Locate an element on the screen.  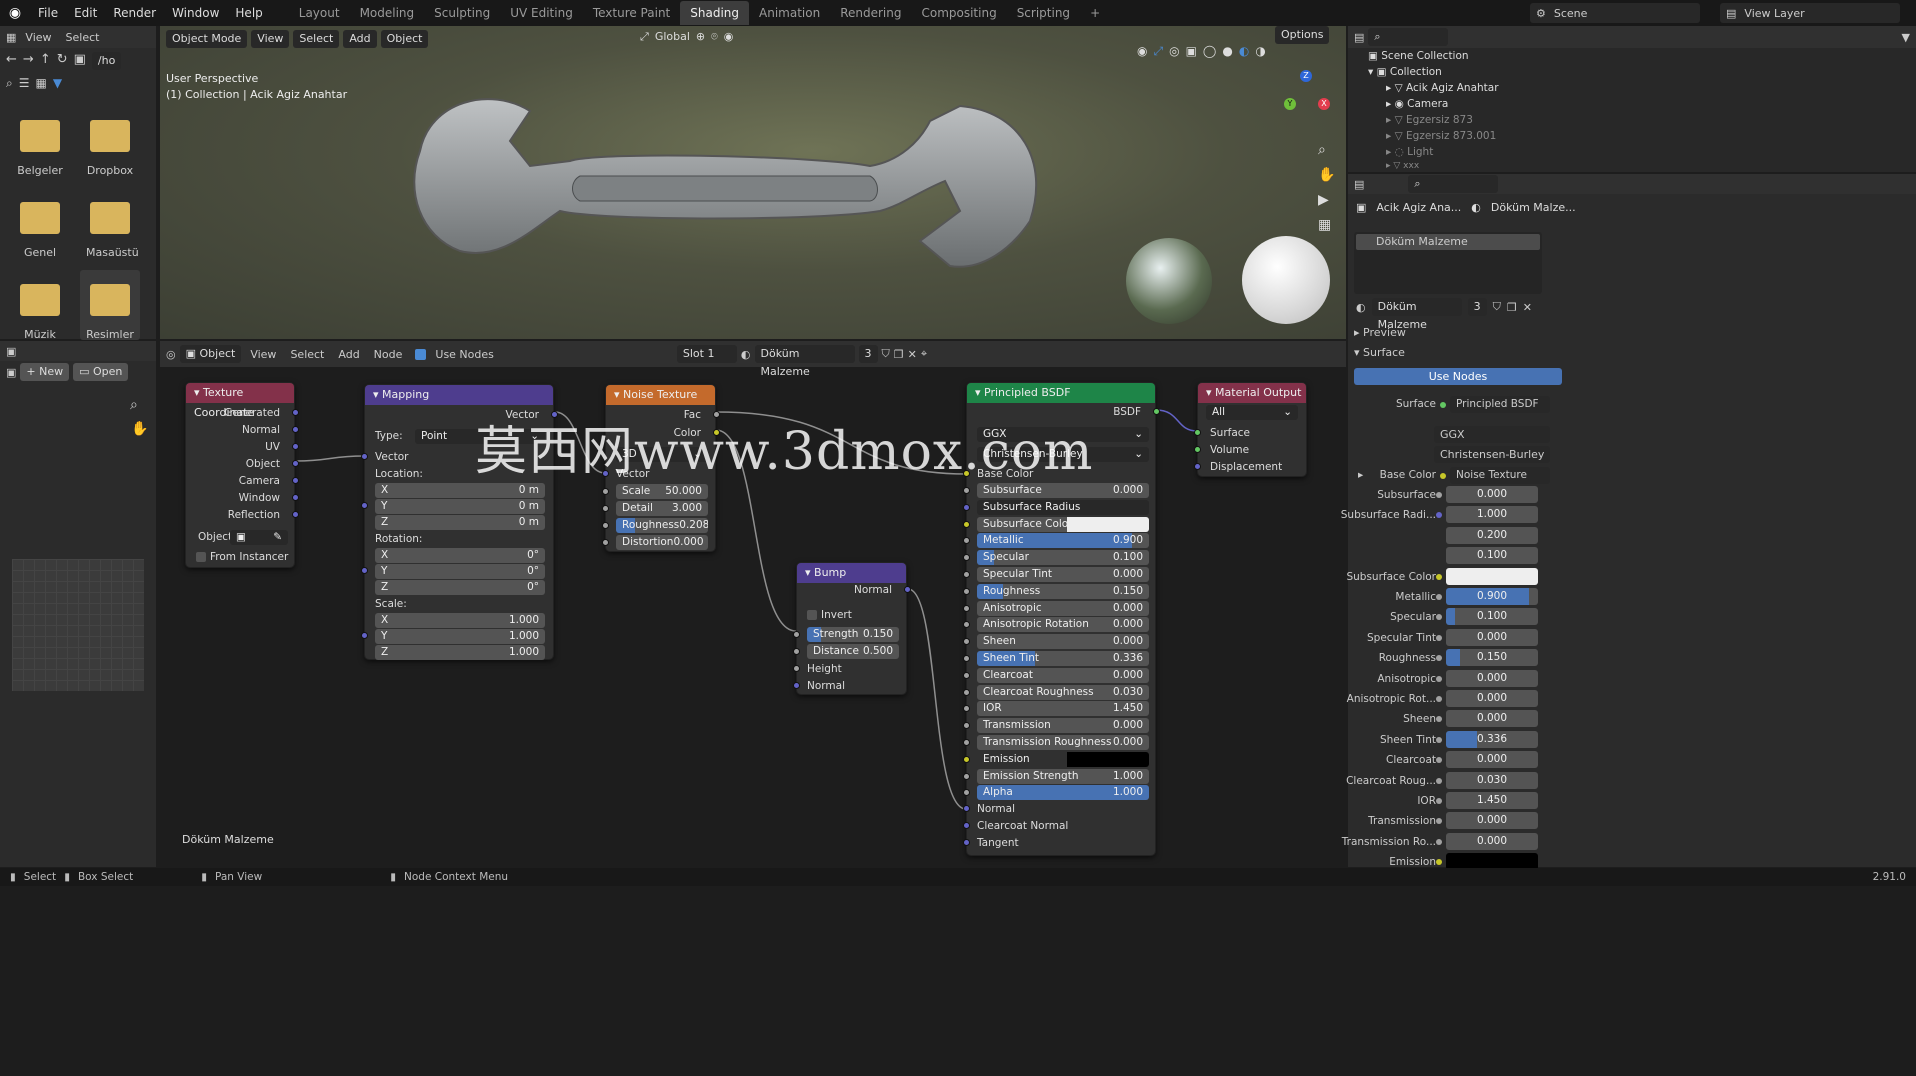
tab-texture-paint: Texture Paint is located at coordinates (631, 13).